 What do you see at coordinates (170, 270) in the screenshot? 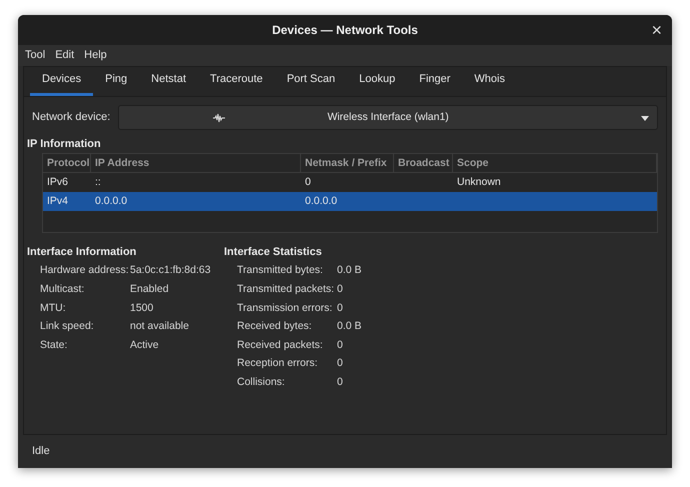
I see `field-value: 5a:0c:c1:fb:8d:63` at bounding box center [170, 270].